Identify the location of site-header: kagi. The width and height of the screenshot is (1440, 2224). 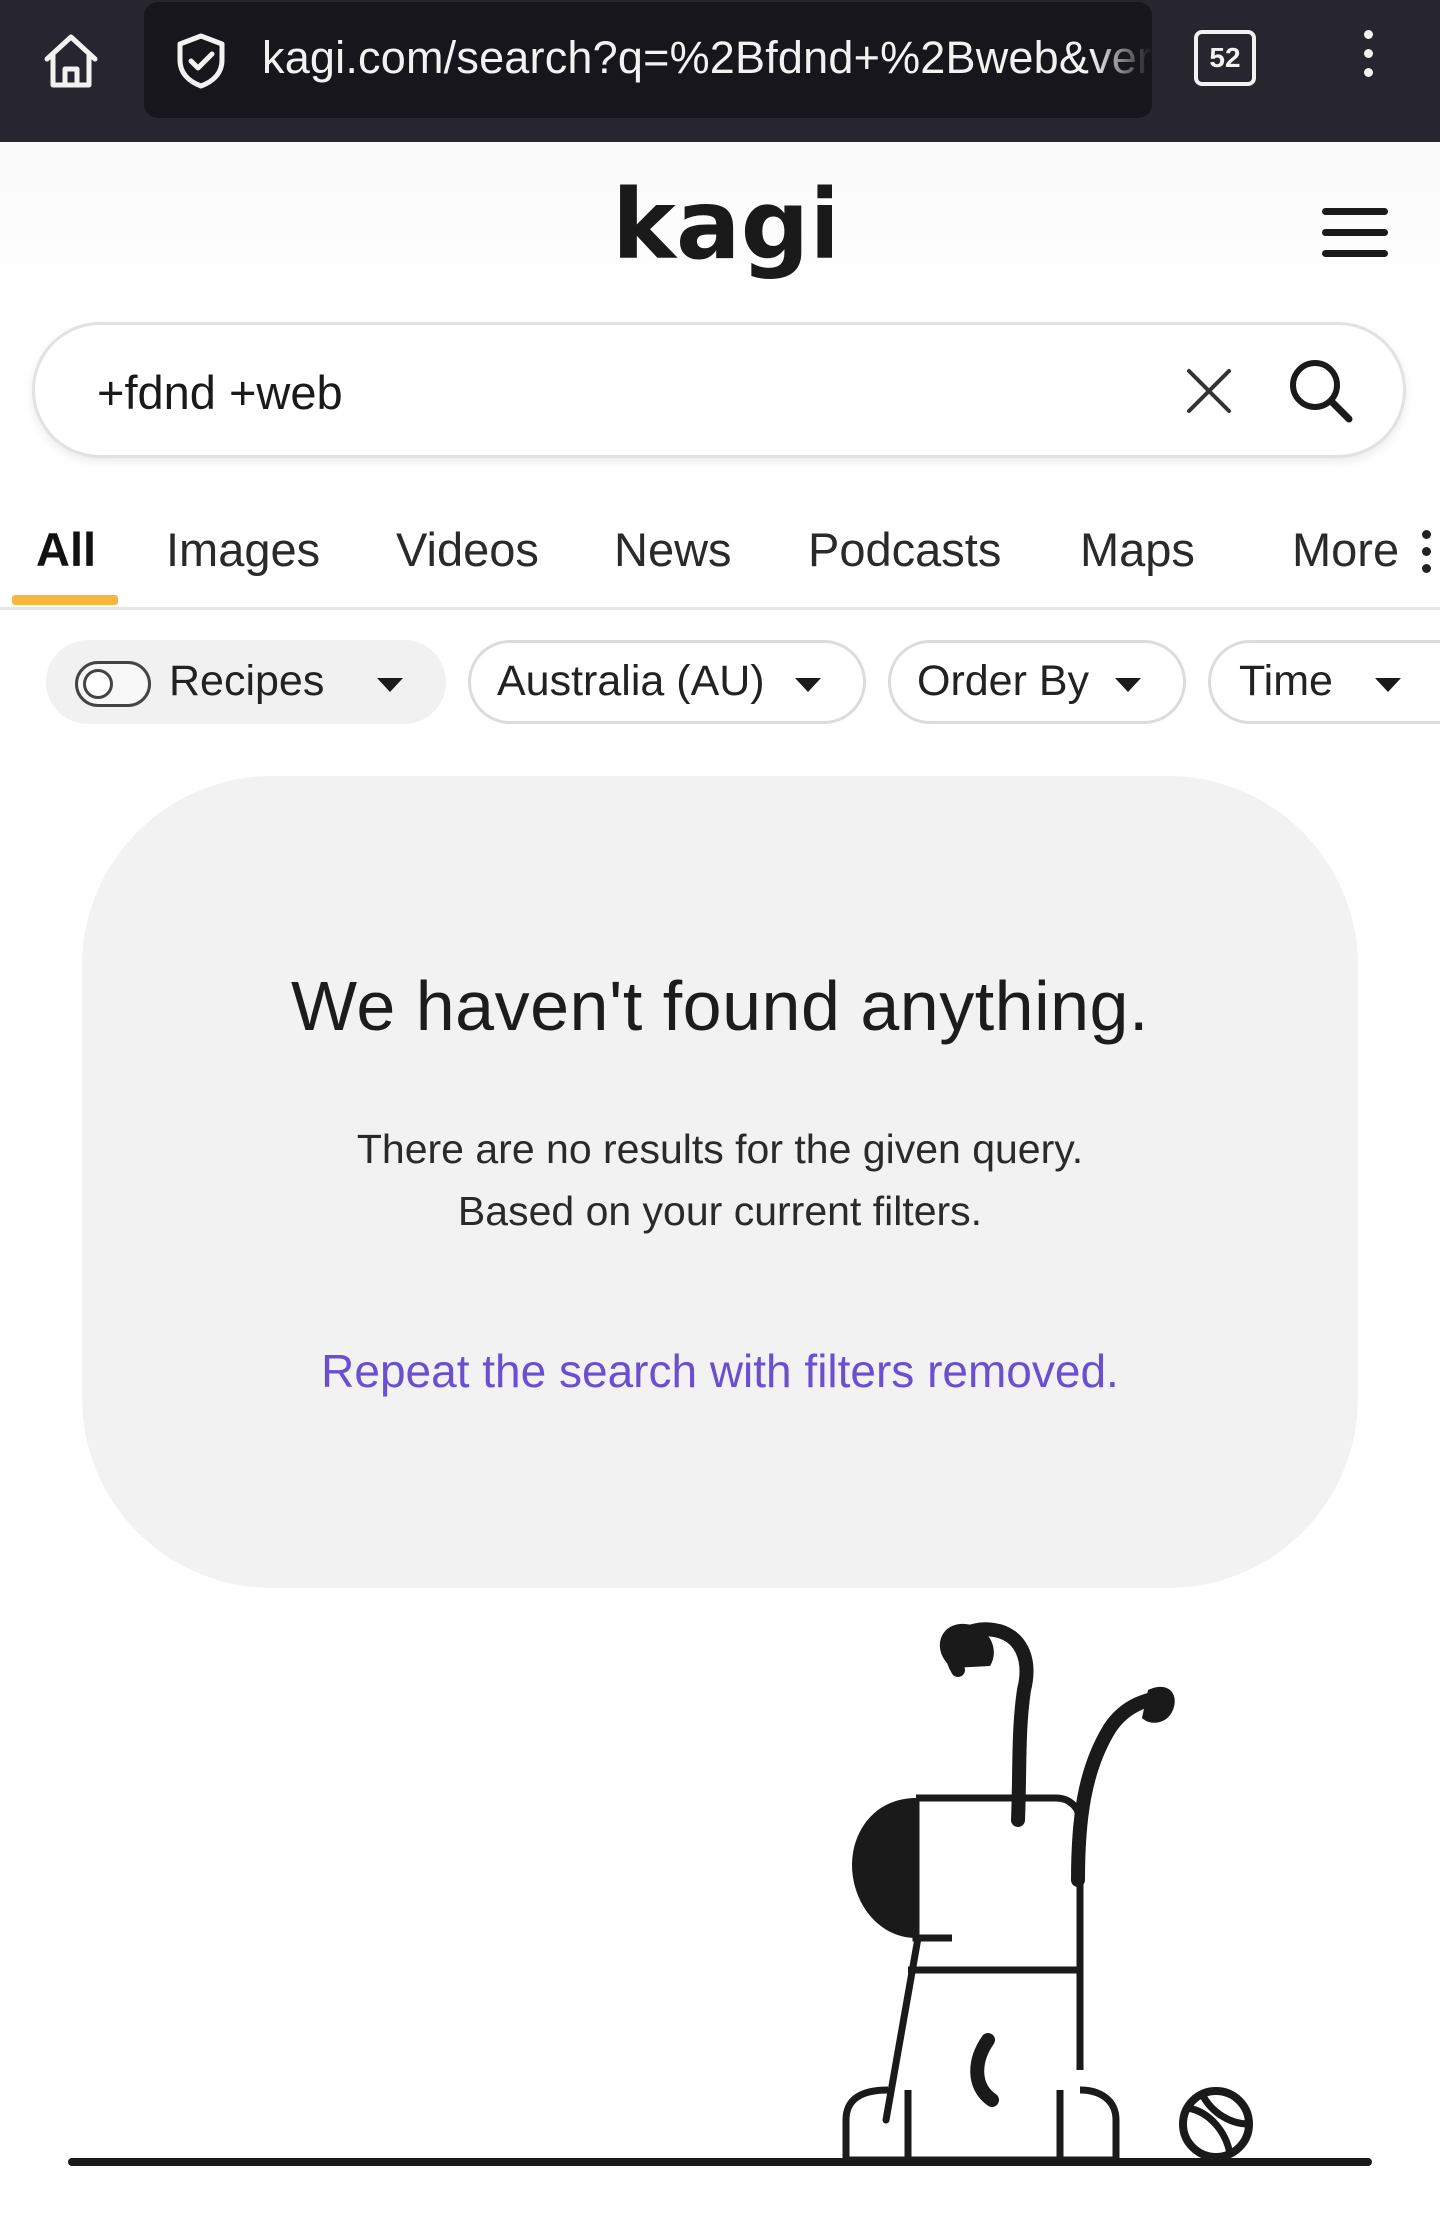
(720, 232).